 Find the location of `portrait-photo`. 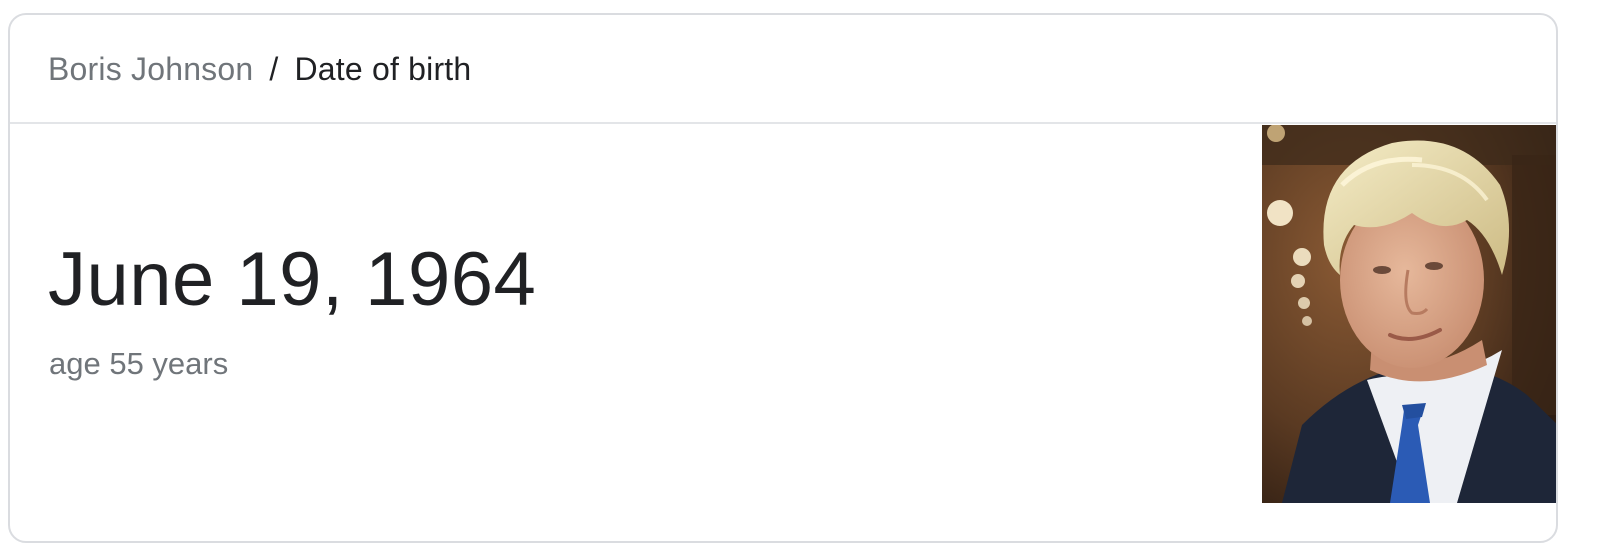

portrait-photo is located at coordinates (1410, 314).